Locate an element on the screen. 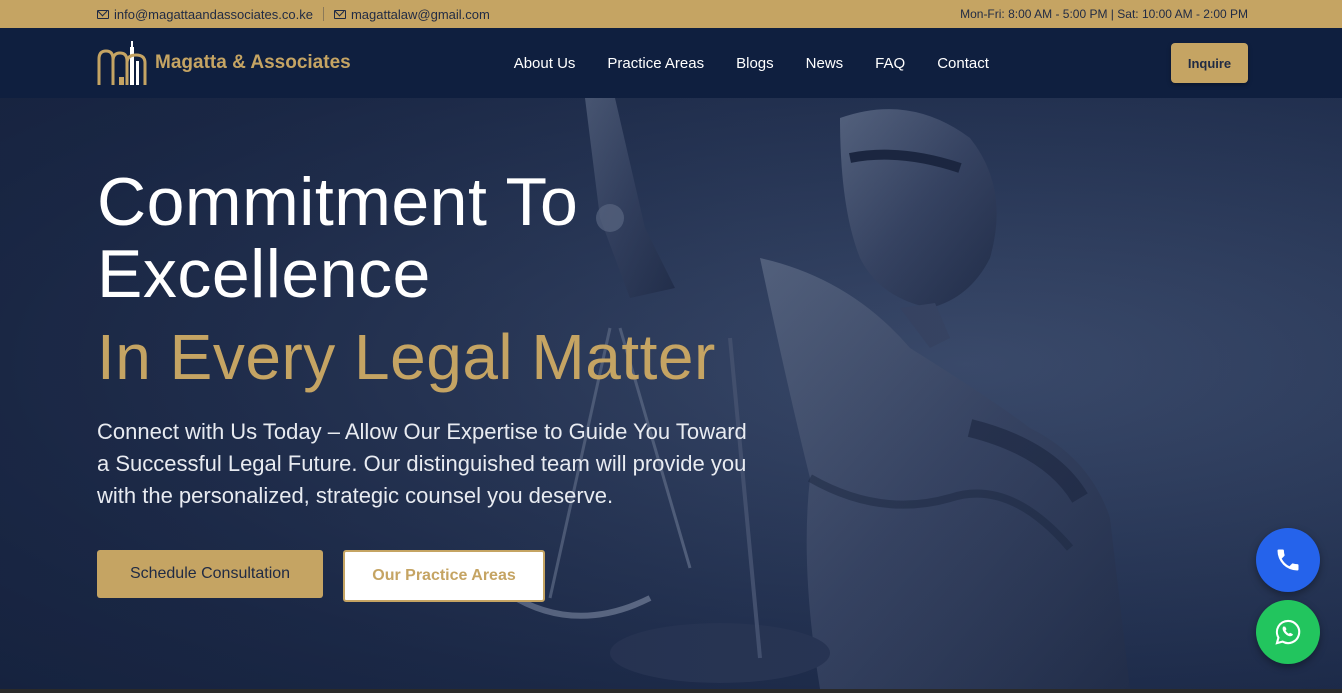 This screenshot has height=693, width=1342. phone-icon is located at coordinates (1288, 560).